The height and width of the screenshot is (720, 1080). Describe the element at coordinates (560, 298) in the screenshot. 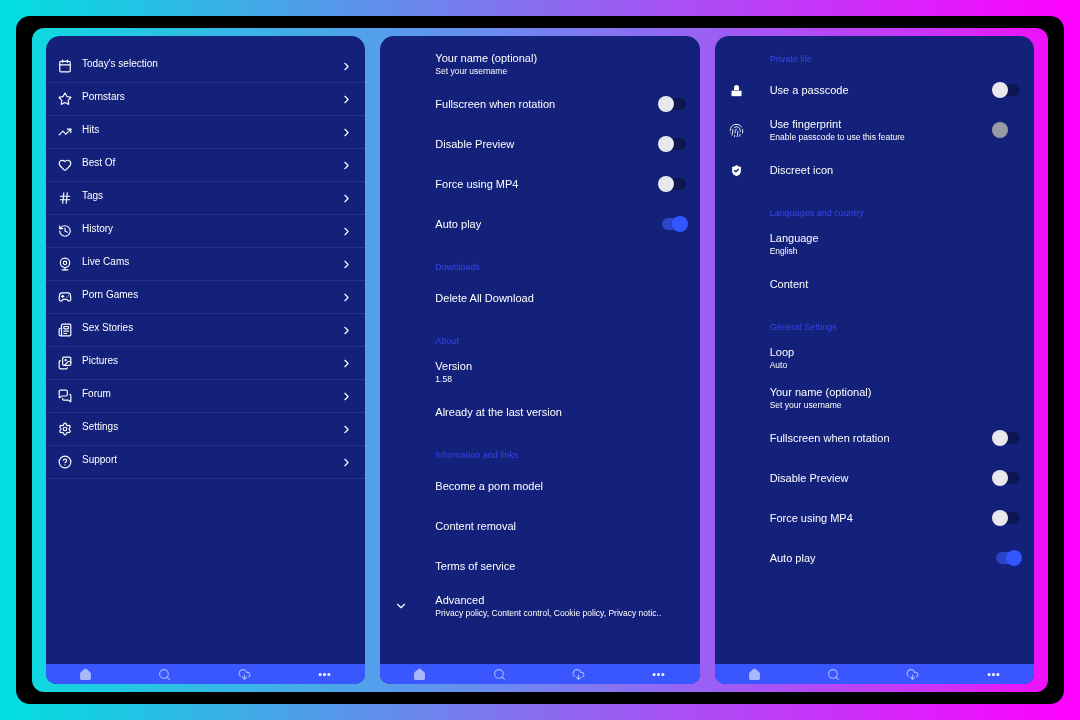

I see `setting-title: Delete All Download` at that location.